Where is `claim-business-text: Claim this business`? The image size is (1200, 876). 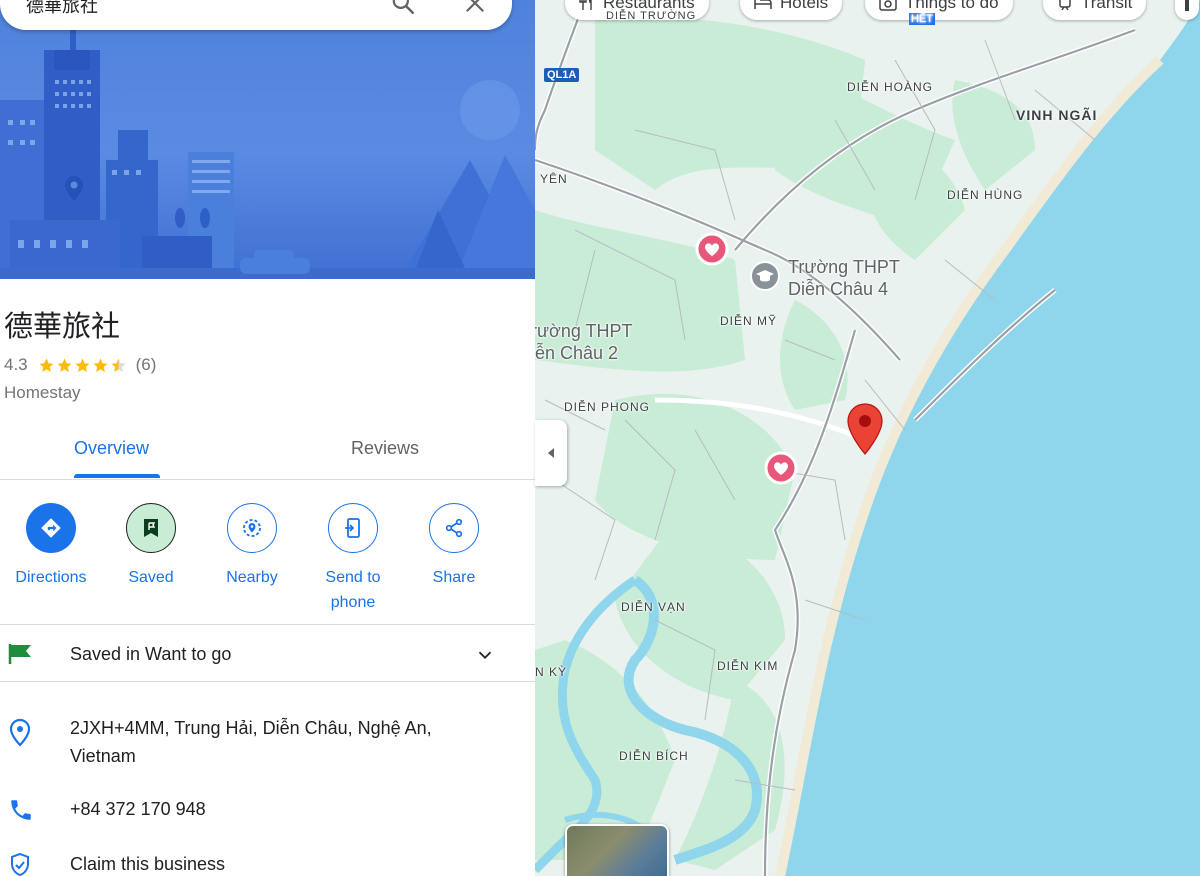
claim-business-text: Claim this business is located at coordinates (148, 864).